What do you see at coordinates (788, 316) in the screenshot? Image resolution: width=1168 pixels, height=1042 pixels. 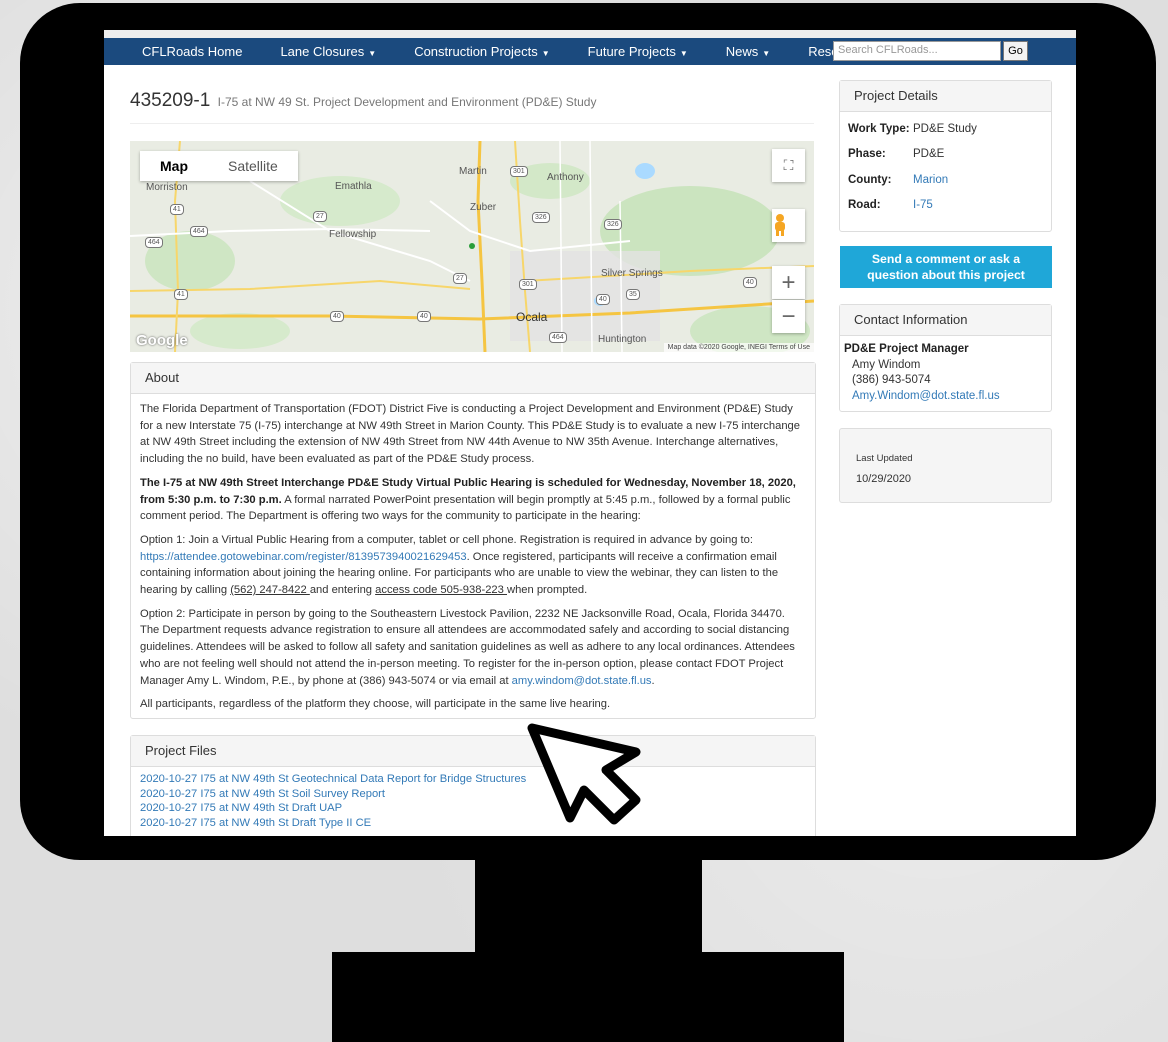 I see `zoom-out-icon: −` at bounding box center [788, 316].